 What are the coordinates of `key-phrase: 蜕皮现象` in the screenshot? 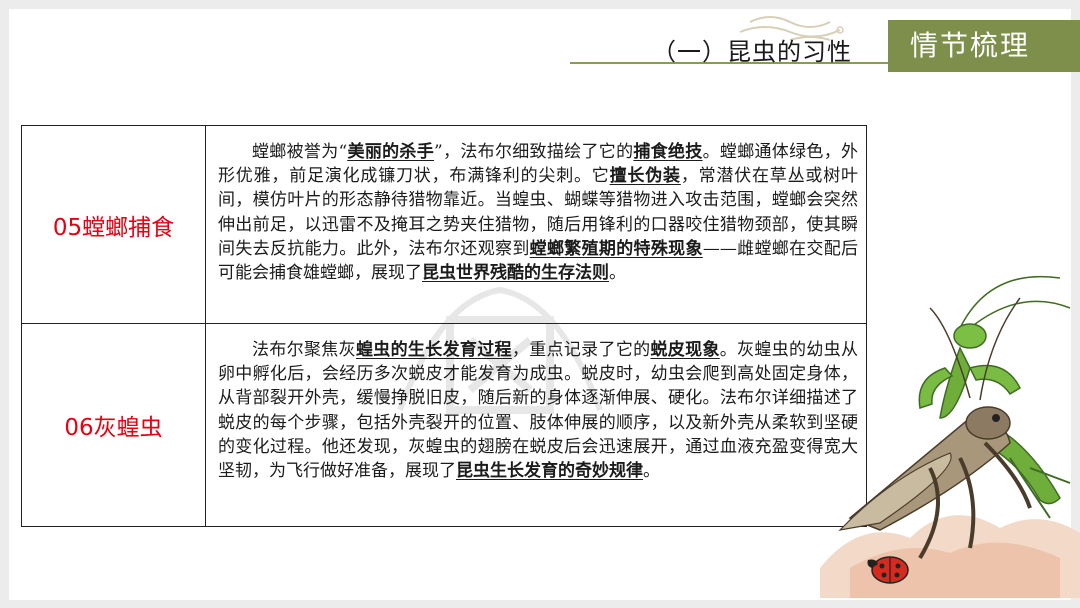 It's located at (685, 350).